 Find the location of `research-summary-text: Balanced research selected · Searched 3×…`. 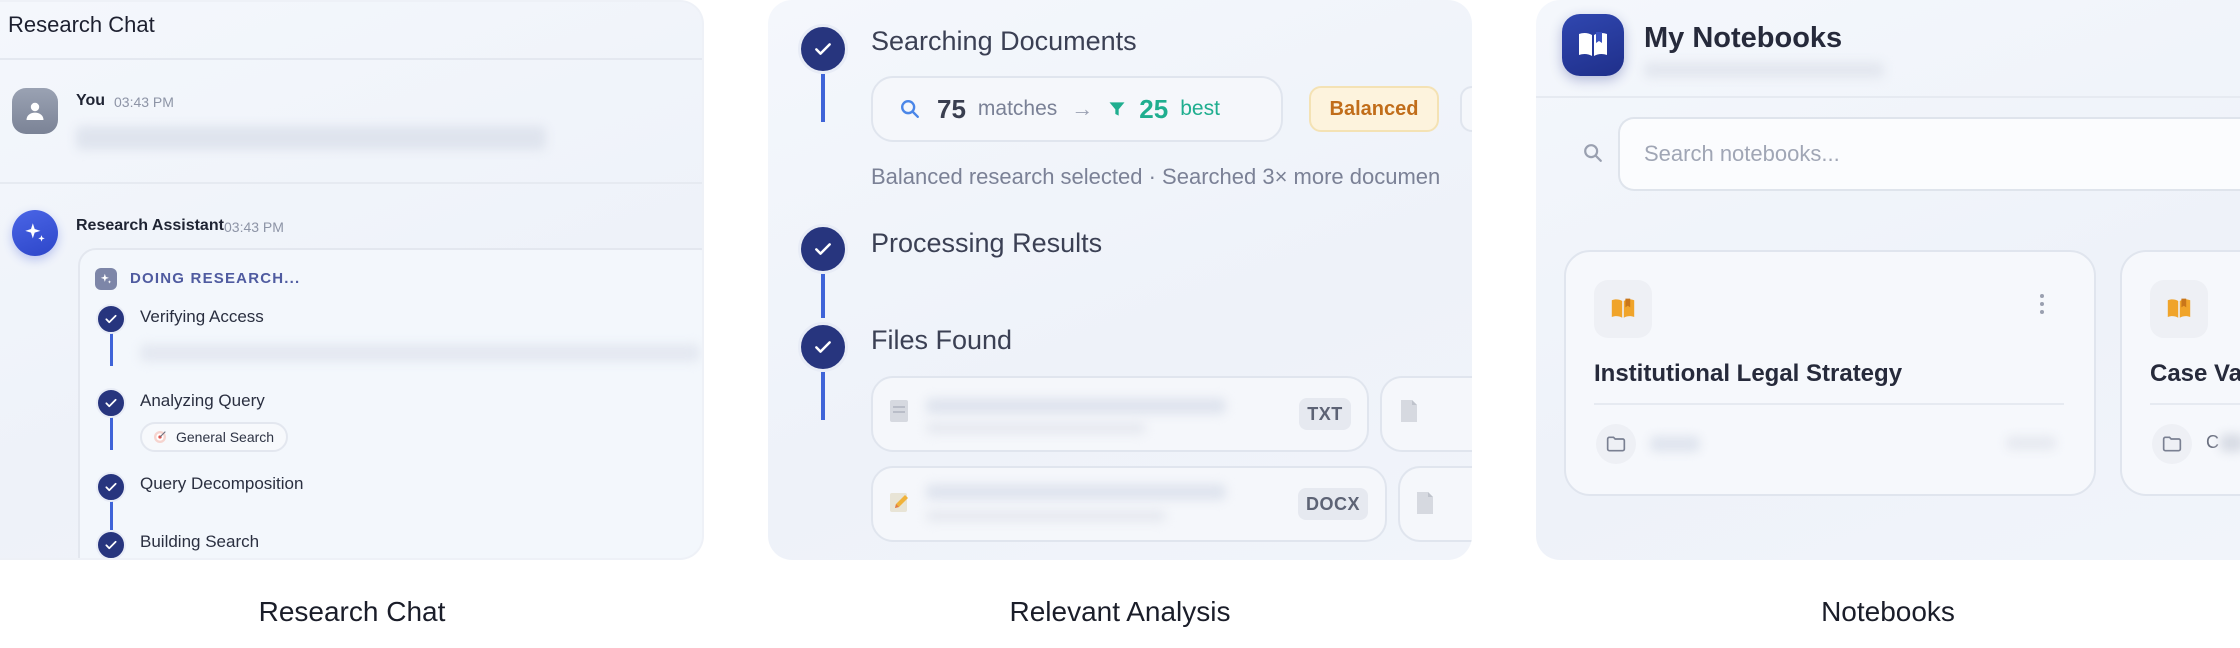

research-summary-text: Balanced research selected · Searched 3×… is located at coordinates (1156, 176).